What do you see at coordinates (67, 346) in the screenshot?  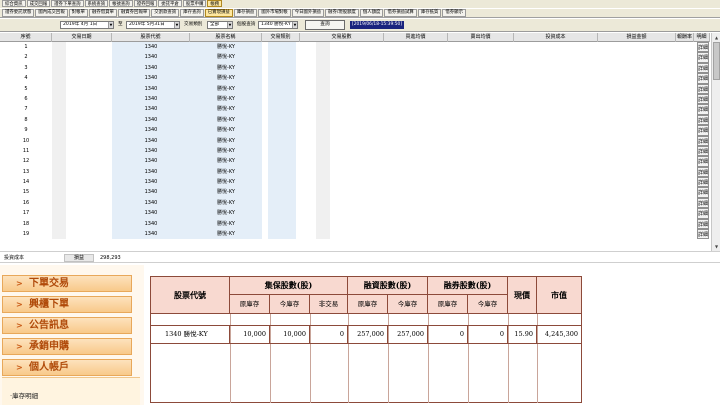 I see `nav-ipo-subscription: > 承銷申購` at bounding box center [67, 346].